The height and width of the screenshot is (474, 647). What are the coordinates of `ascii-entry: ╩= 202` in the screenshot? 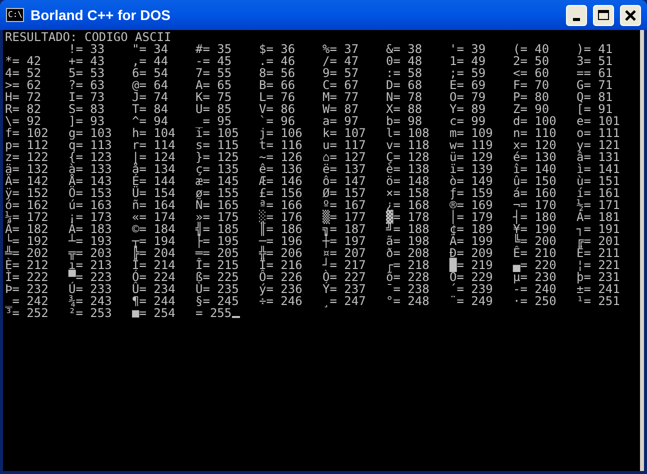 It's located at (26, 253).